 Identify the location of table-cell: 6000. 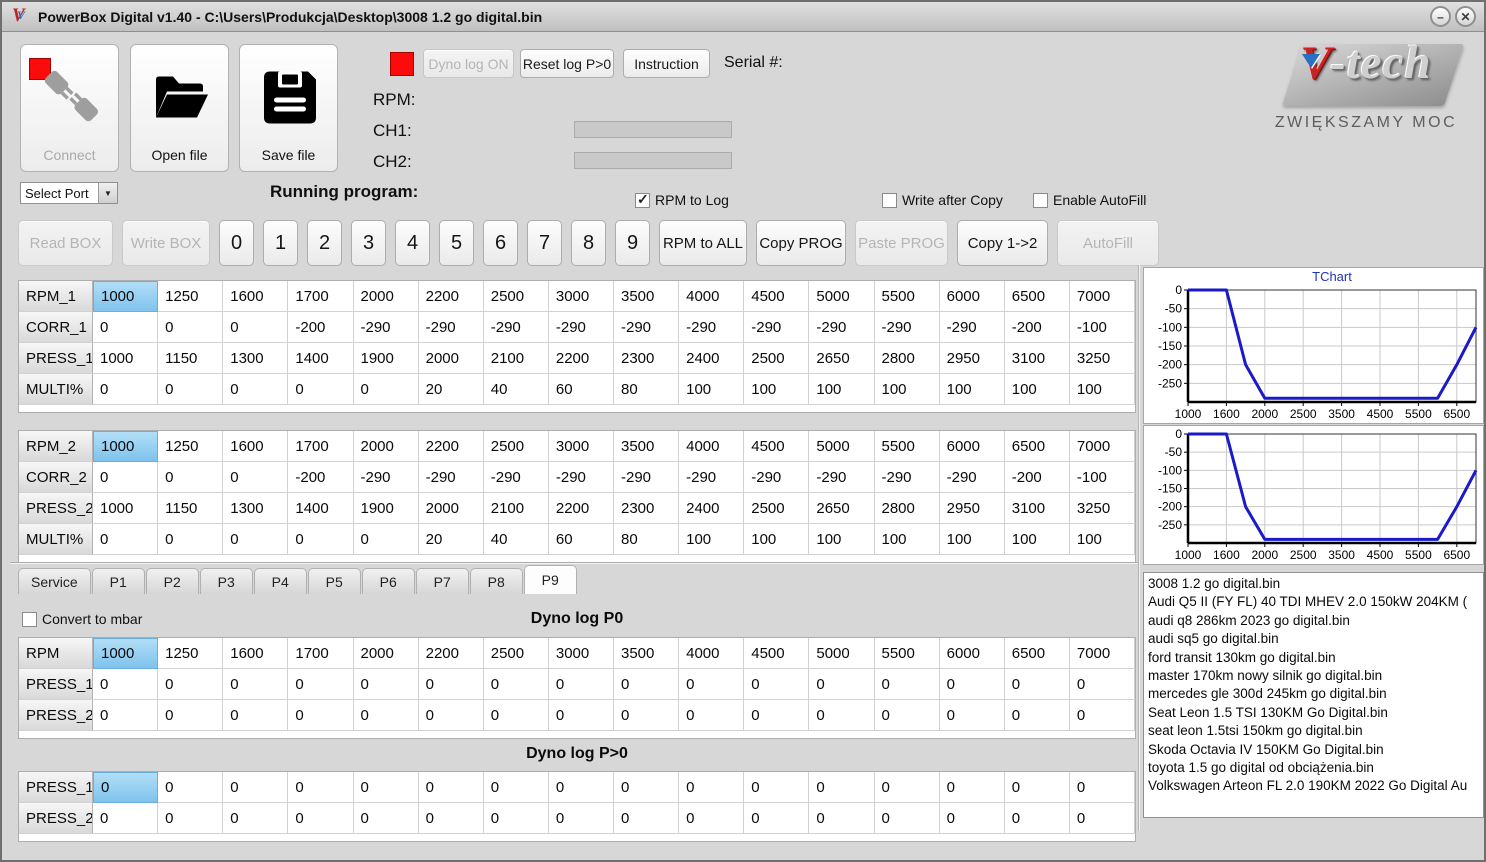
(972, 296).